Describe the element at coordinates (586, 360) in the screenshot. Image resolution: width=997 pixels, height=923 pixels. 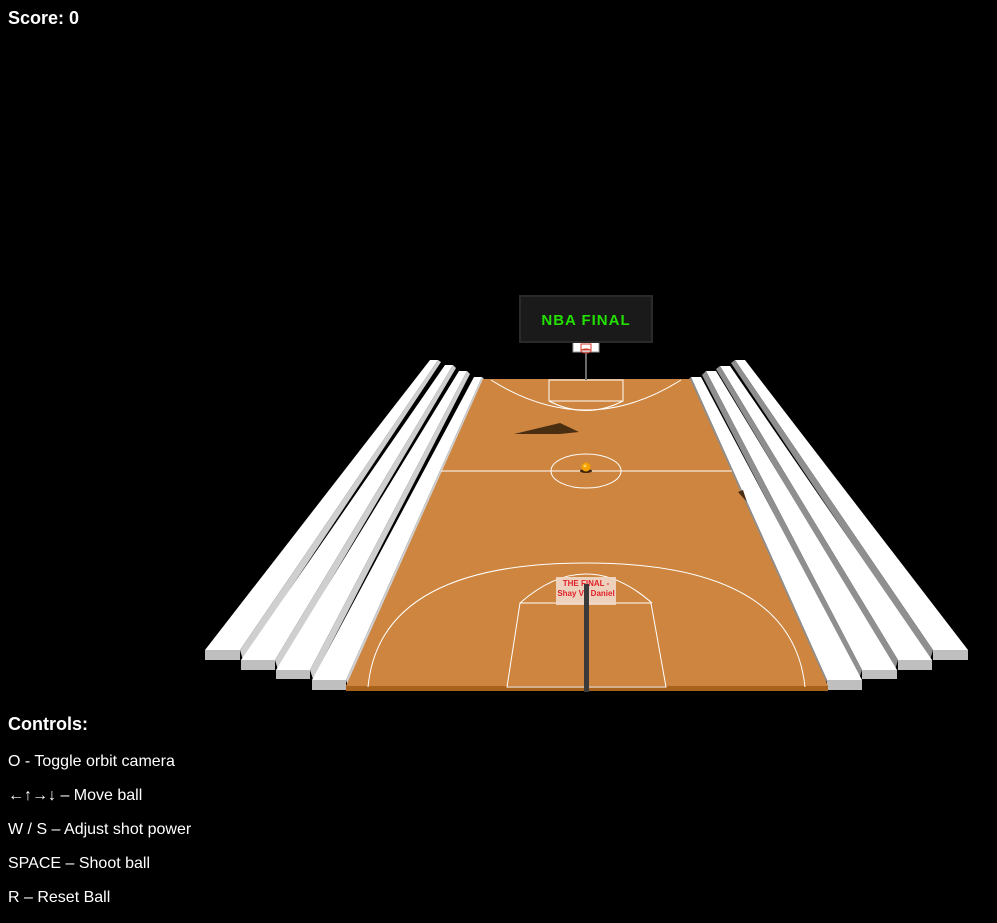
I see `far-hoop` at that location.